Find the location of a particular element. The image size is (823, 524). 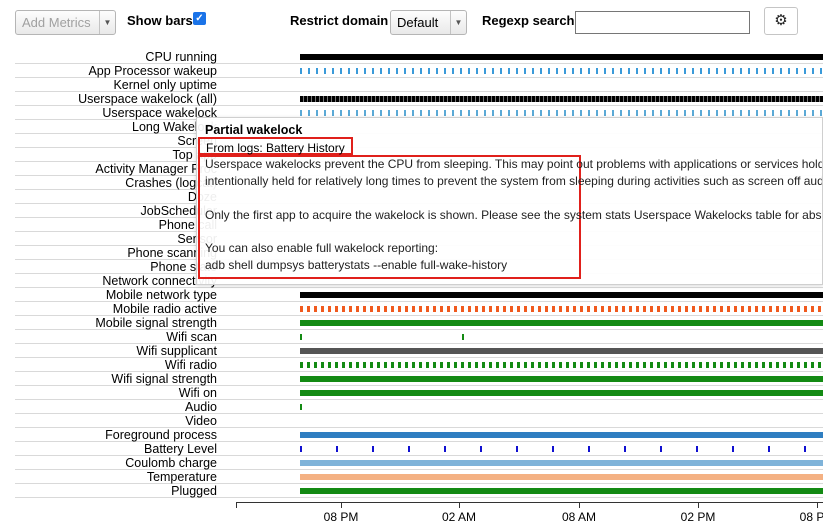

tooltip-title: Partial wakelock is located at coordinates (254, 130).